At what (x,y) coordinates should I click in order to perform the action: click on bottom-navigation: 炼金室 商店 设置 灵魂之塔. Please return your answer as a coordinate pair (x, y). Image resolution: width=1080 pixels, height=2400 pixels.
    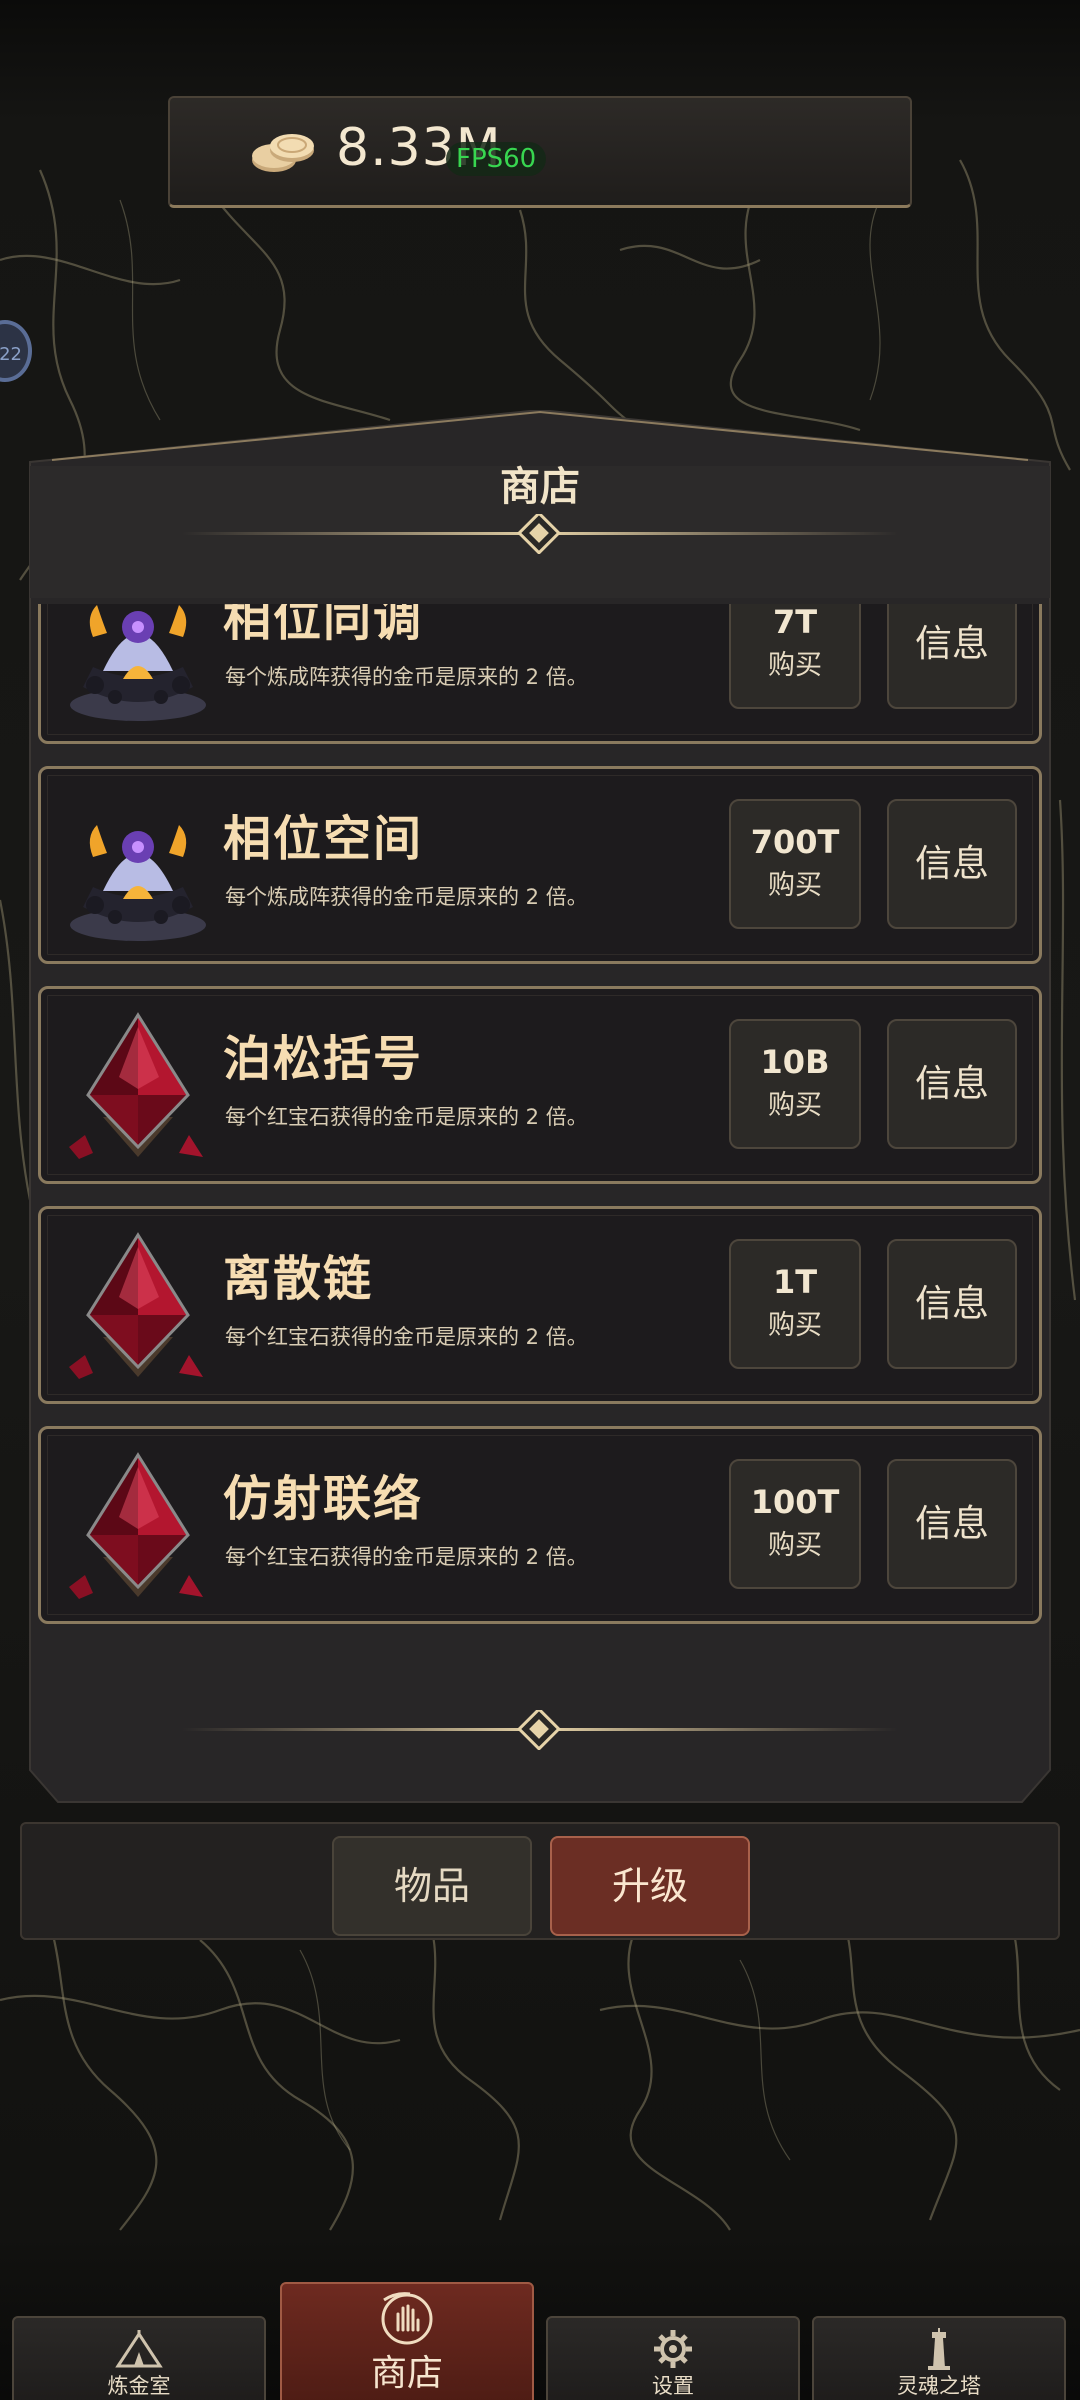
    Looking at the image, I should click on (540, 2335).